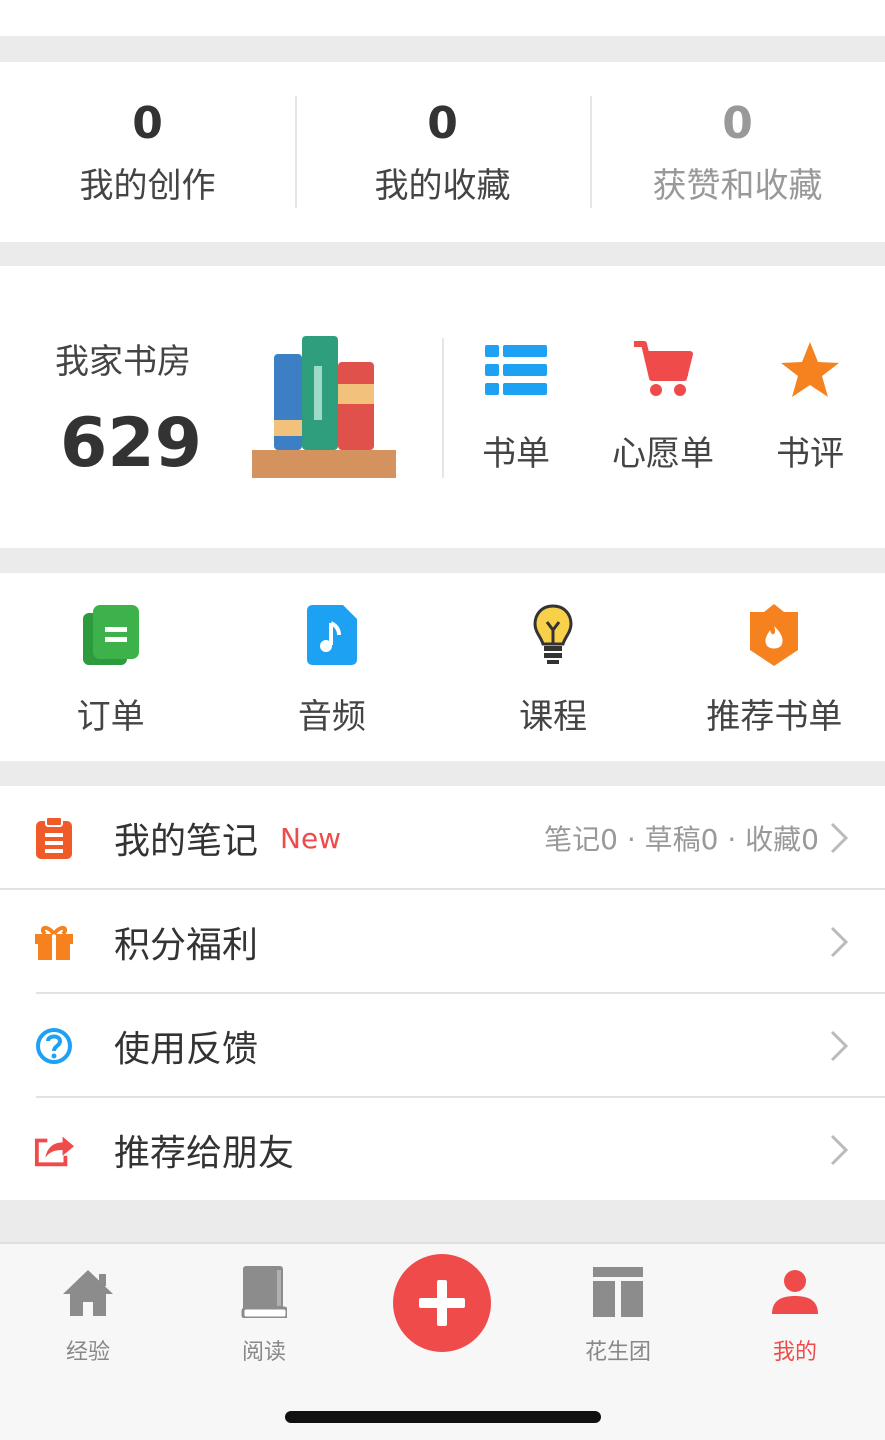  Describe the element at coordinates (264, 1292) in the screenshot. I see `book-icon` at that location.